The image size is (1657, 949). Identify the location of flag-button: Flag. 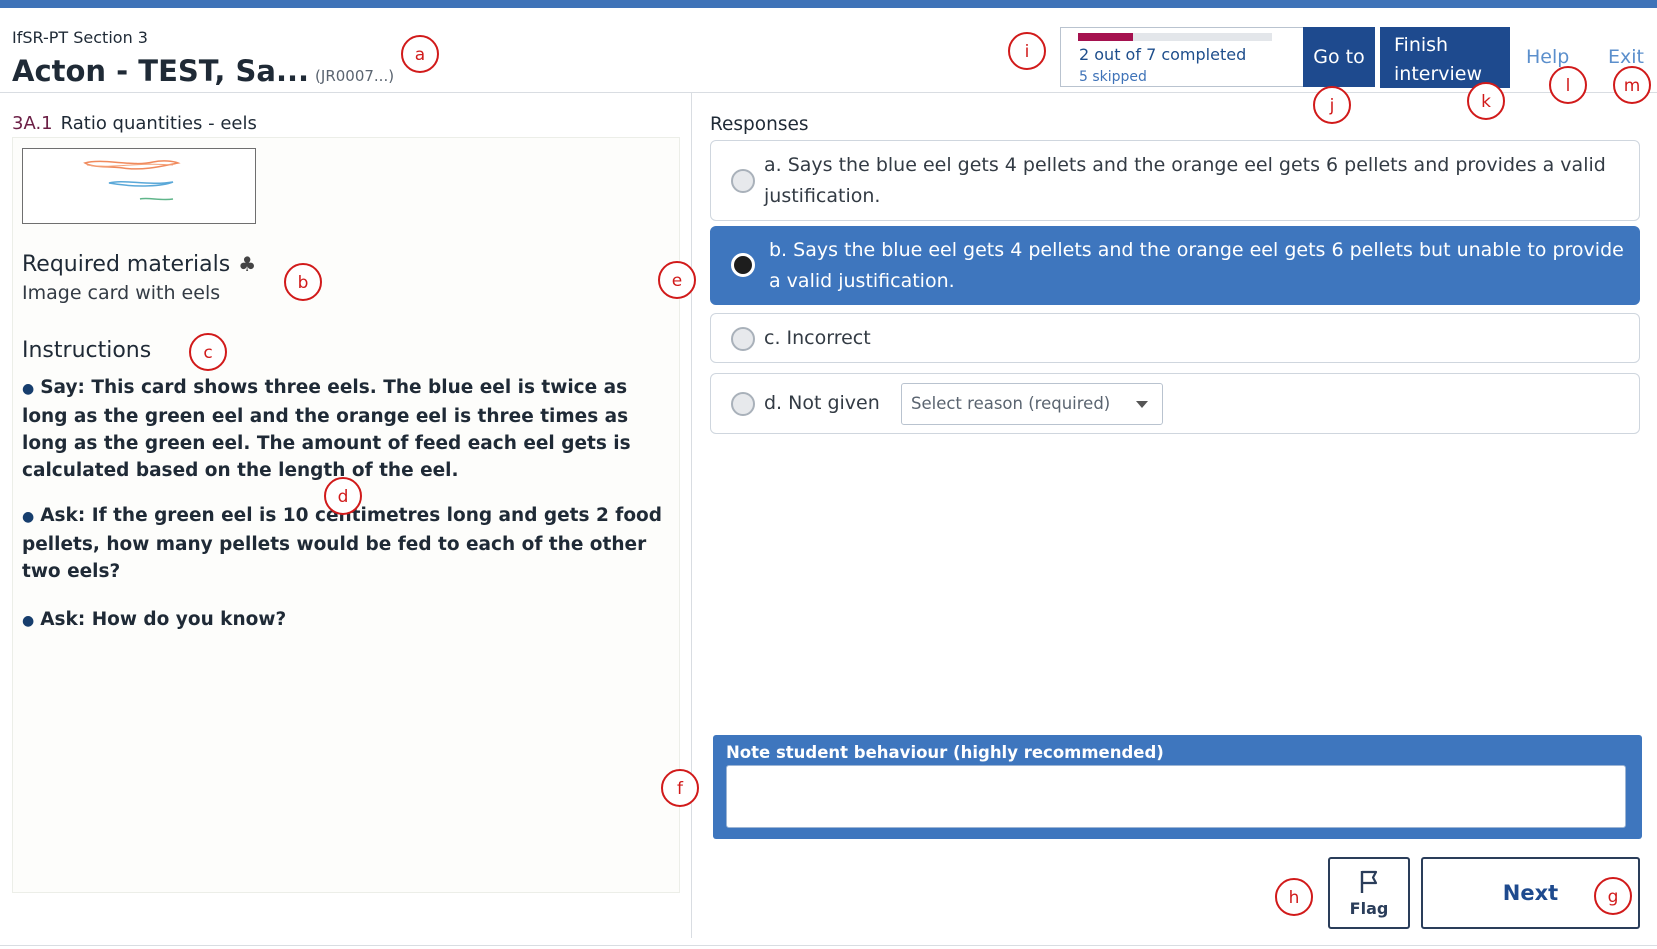
(1369, 893).